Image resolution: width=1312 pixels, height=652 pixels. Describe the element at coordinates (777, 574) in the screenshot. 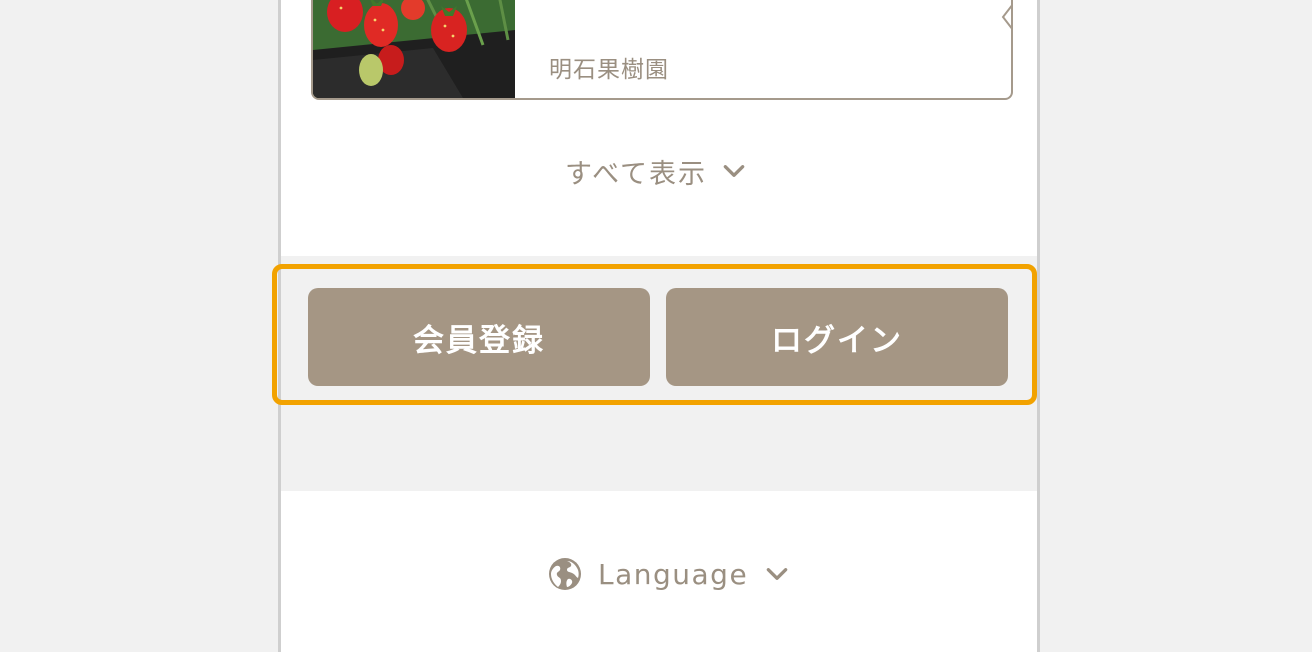

I see `language-chevron-down-icon` at that location.